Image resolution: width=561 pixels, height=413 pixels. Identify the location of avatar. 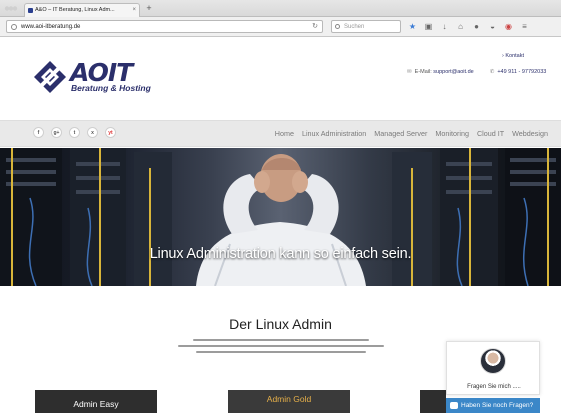
(493, 361).